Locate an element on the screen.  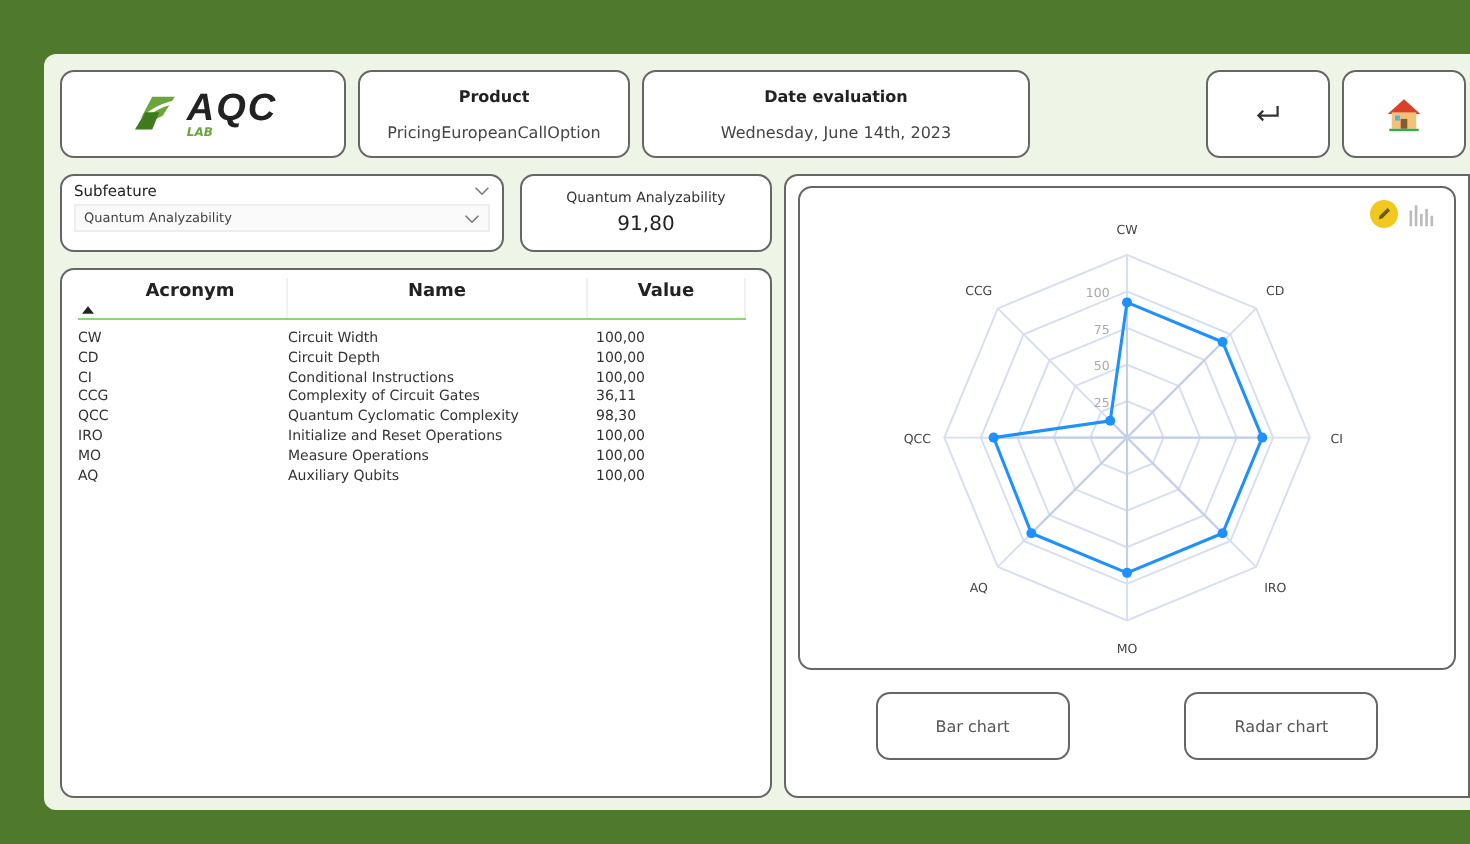
date-label: Date evaluation is located at coordinates (836, 96).